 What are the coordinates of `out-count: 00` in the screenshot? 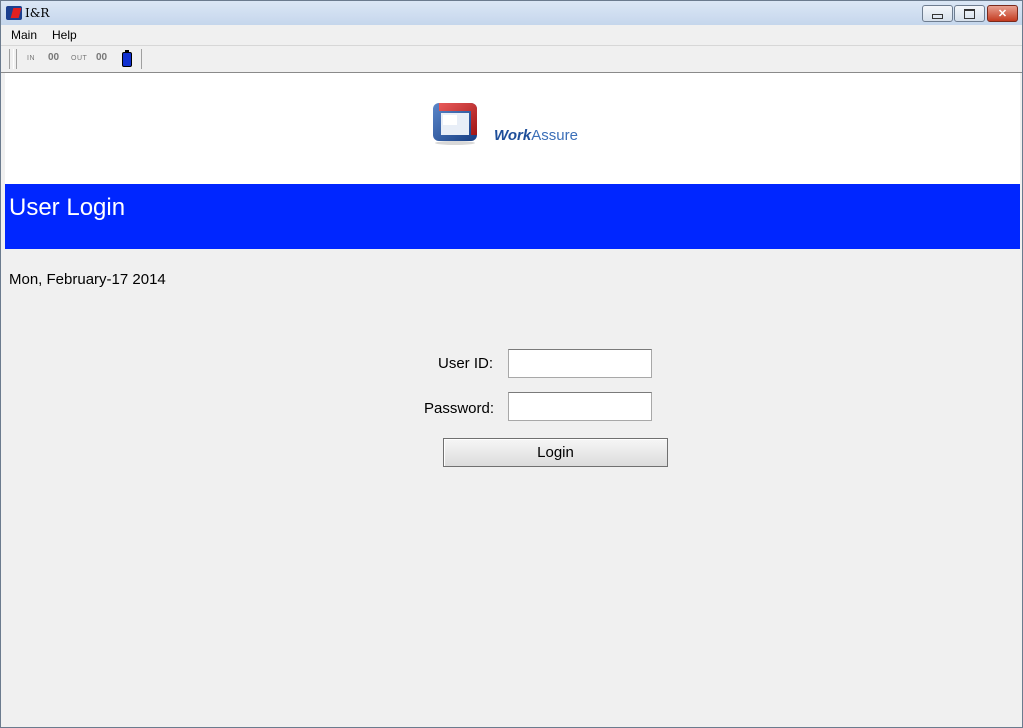 It's located at (102, 57).